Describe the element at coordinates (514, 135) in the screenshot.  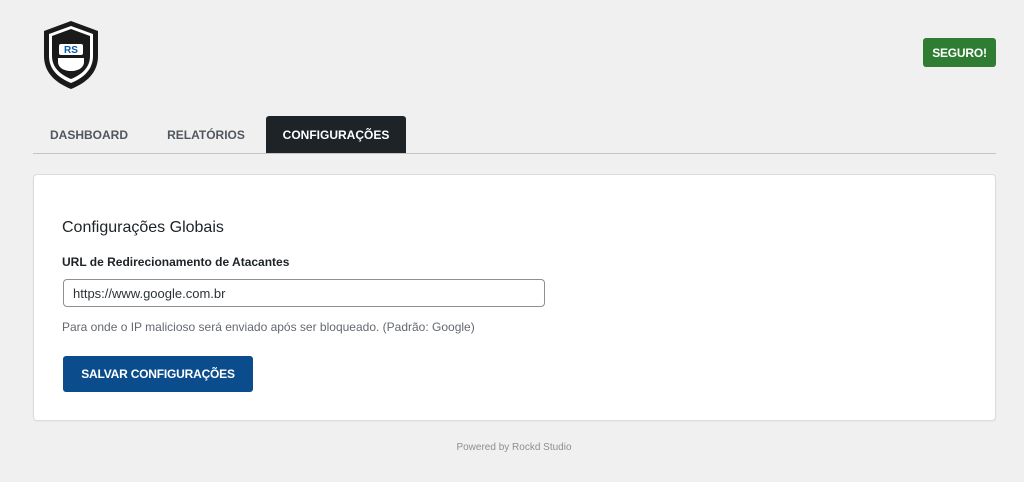
I see `tab-bar: DASHBOARD RELATÓRIOS CONFIGURAÇÕES` at that location.